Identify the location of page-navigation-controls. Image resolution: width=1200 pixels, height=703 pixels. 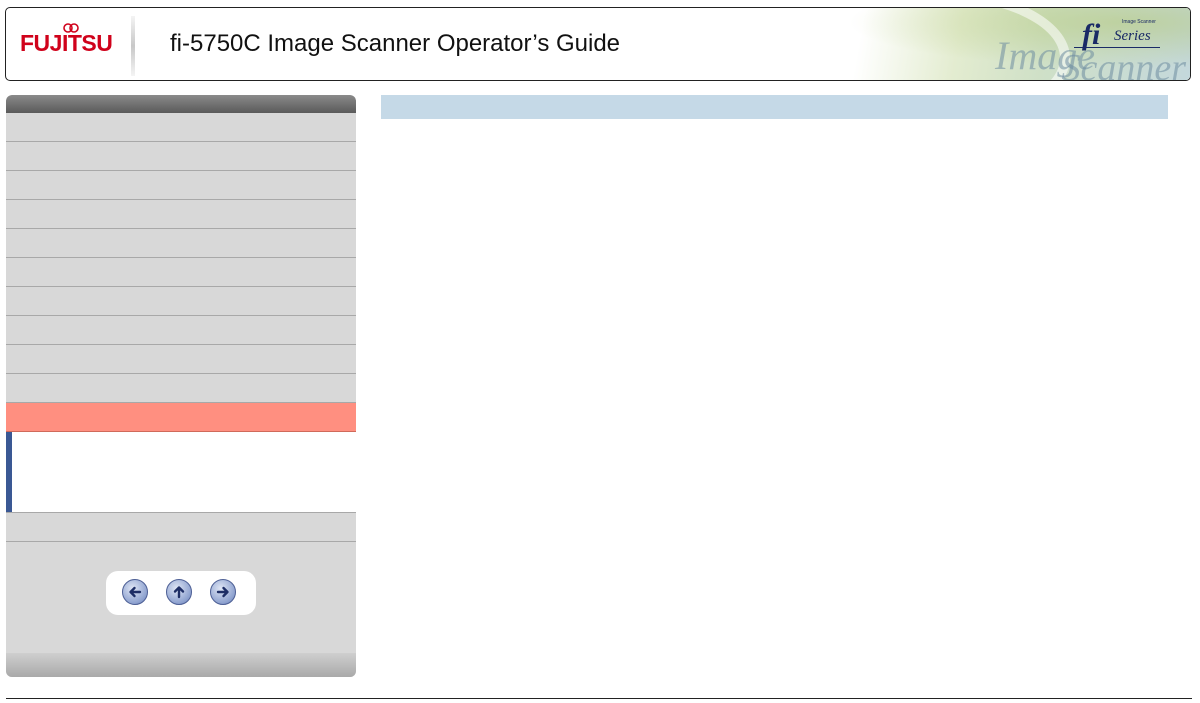
(181, 593).